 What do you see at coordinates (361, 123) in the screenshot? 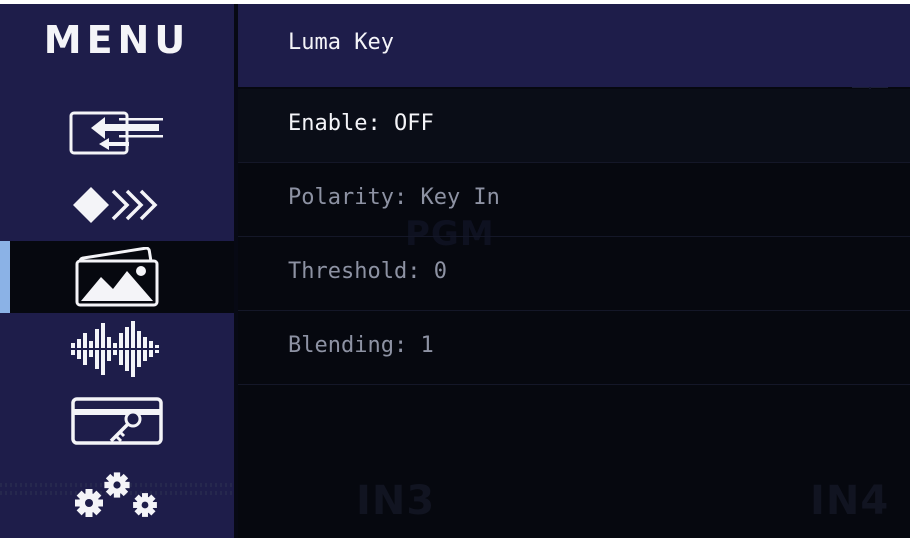
I see `option-enable-label: Enable: OFF` at bounding box center [361, 123].